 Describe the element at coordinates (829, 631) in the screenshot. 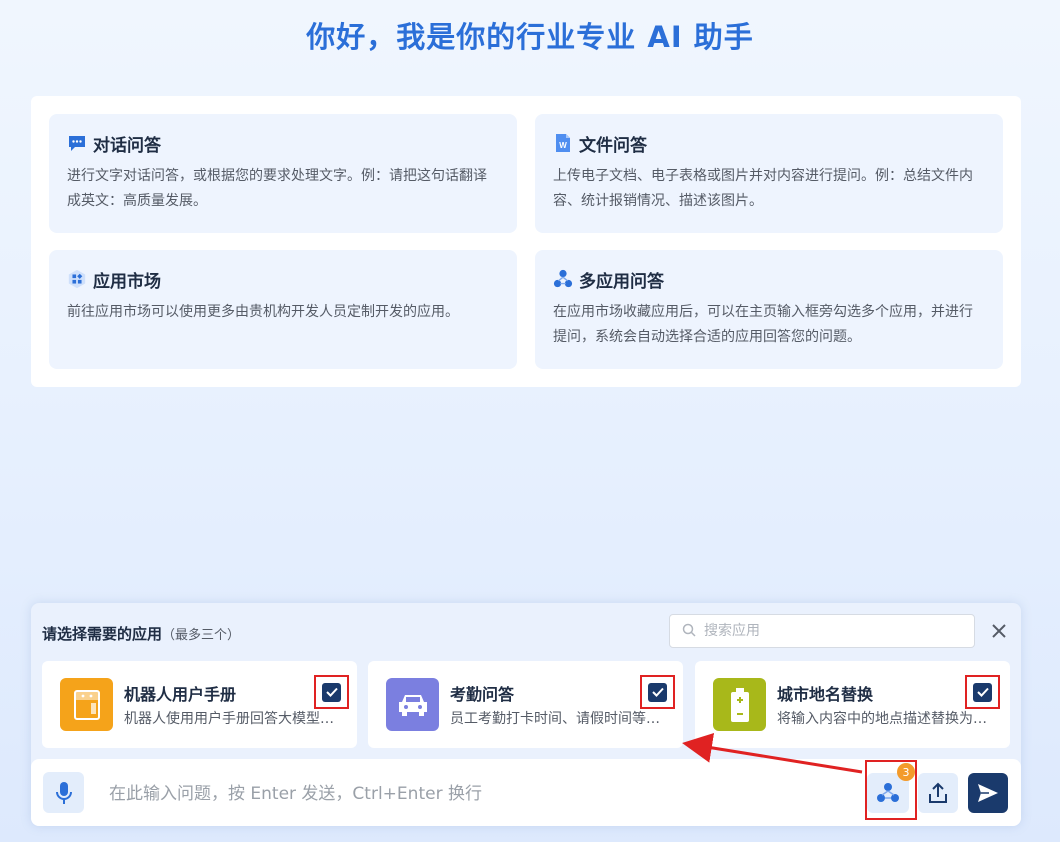

I see `app-search-input` at that location.